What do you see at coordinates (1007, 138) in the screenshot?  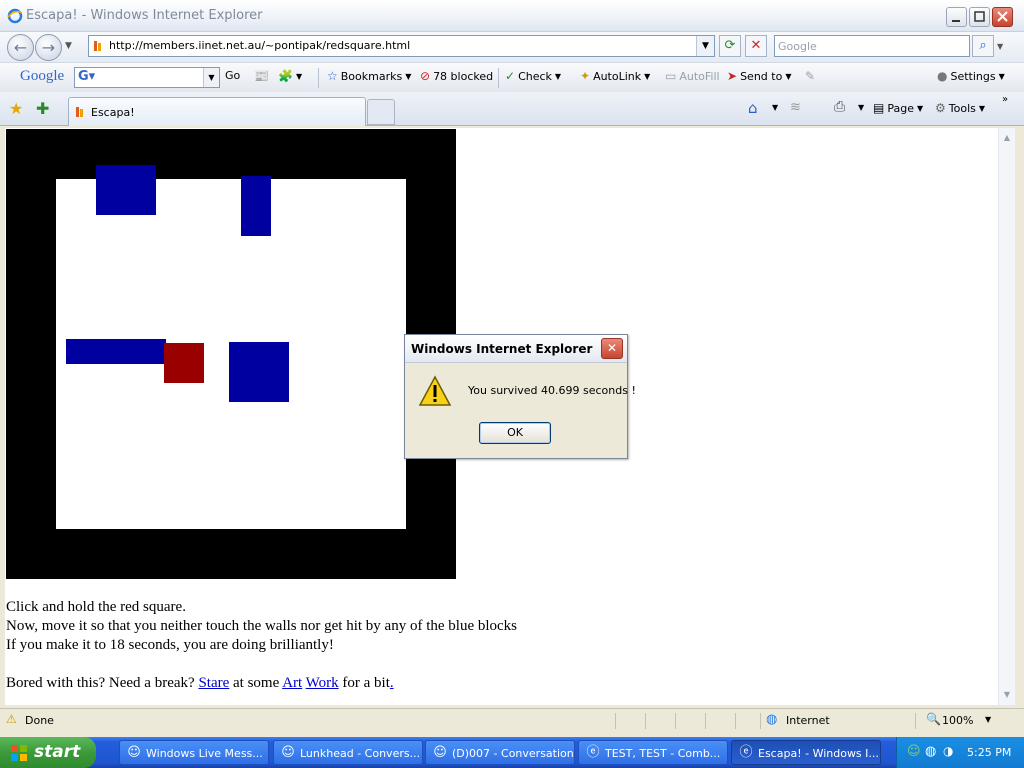 I see `scroll-up-icon: ▲` at bounding box center [1007, 138].